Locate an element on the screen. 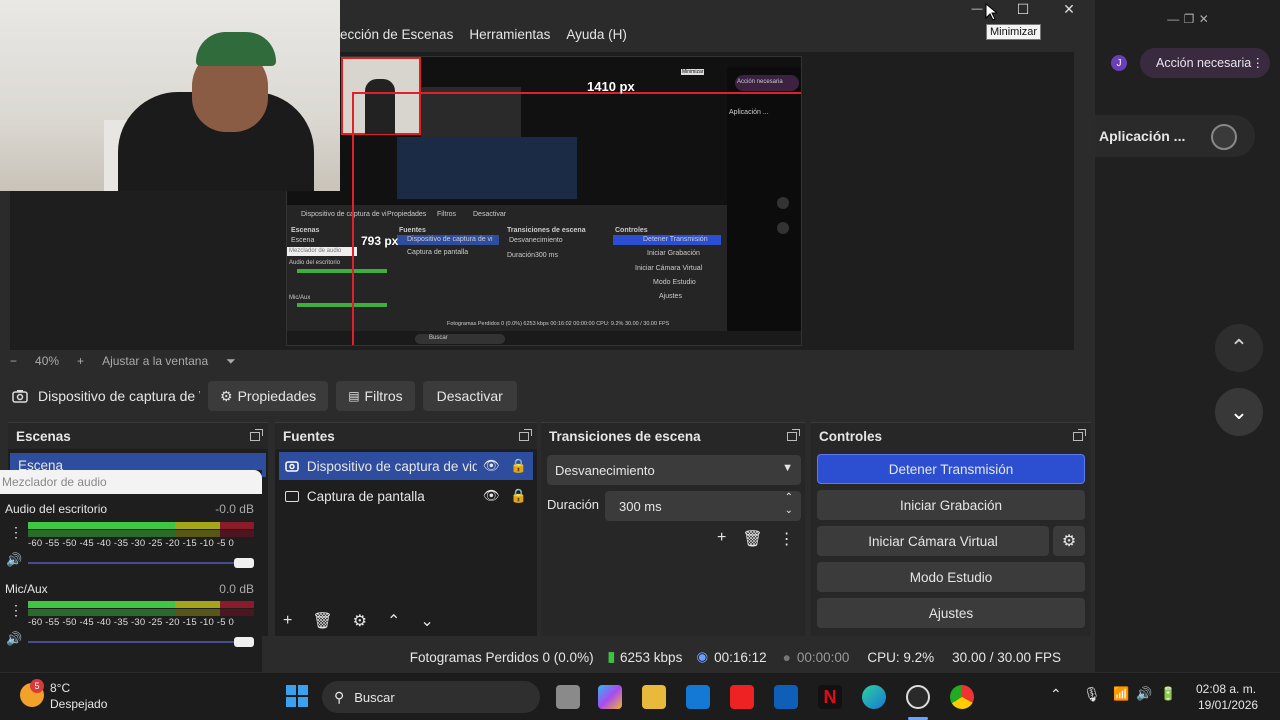  obs-icon is located at coordinates (918, 697).